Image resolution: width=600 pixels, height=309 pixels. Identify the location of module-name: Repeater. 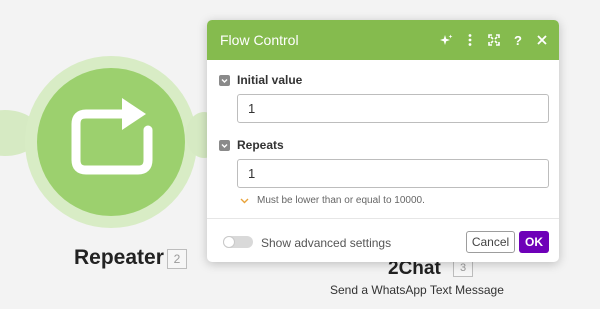
(119, 257).